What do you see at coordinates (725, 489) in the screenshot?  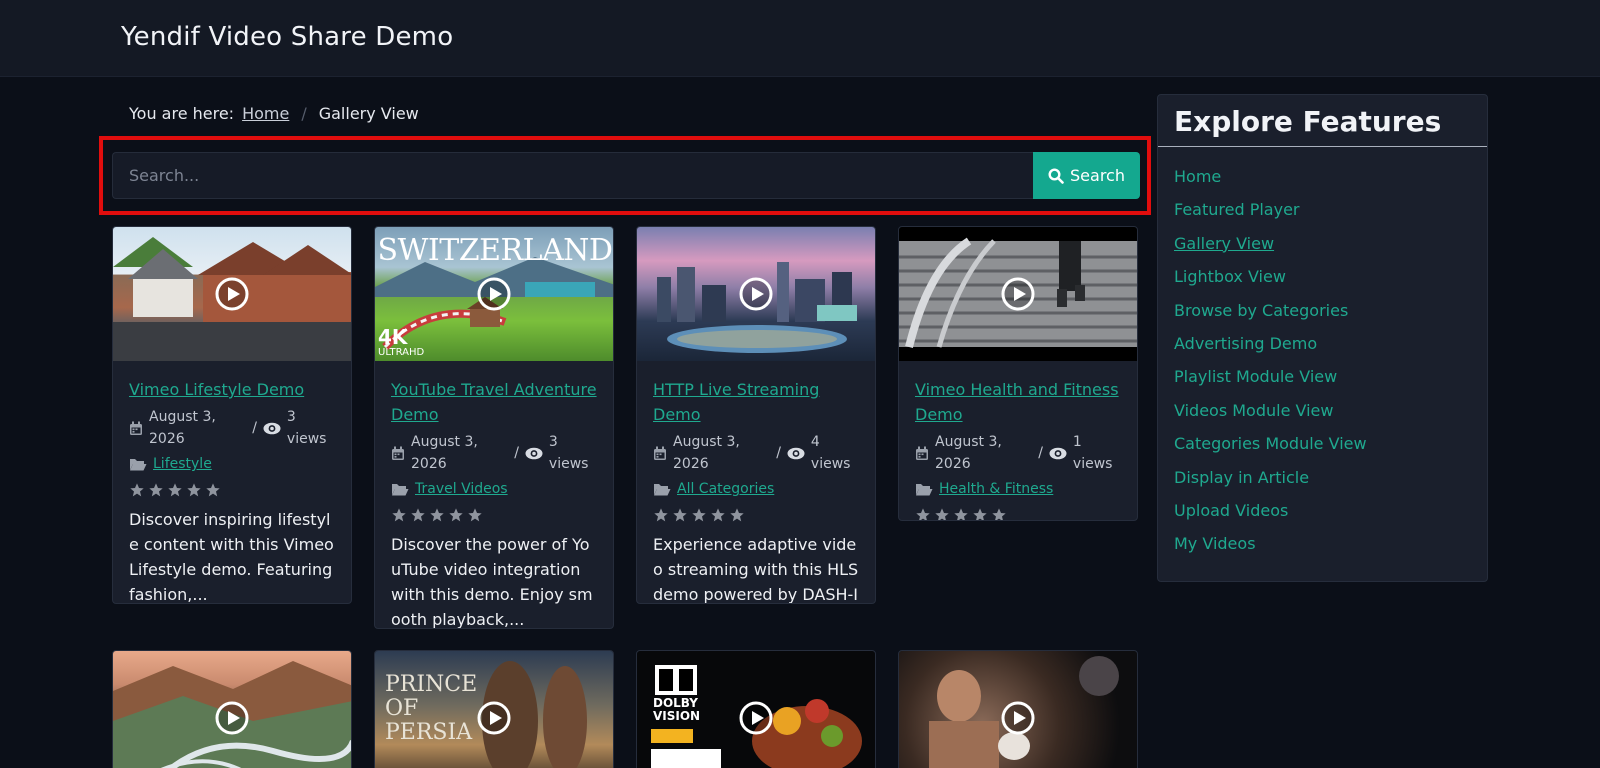 I see `category-link: All Categories` at bounding box center [725, 489].